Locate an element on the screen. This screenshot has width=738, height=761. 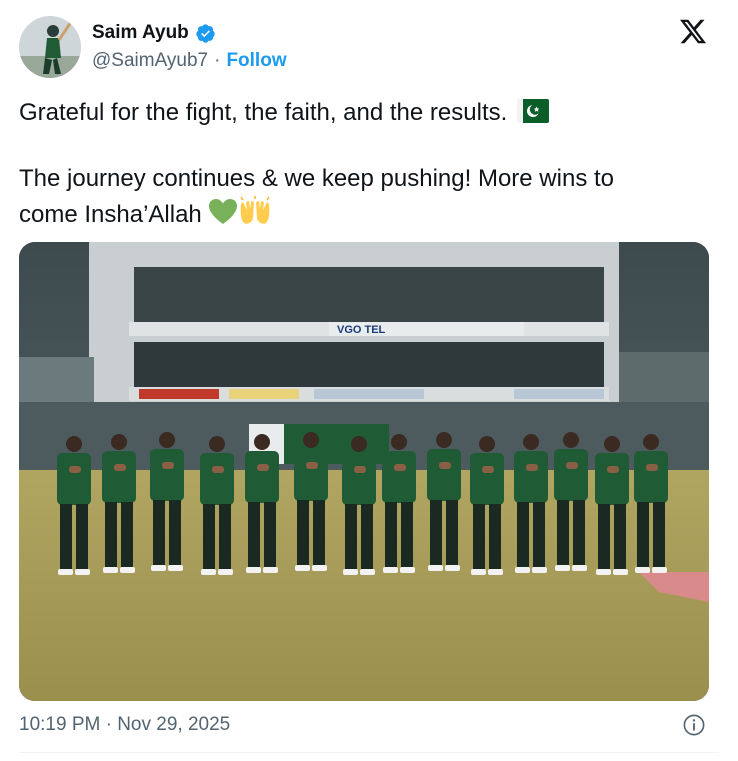
author-handle-row: @SaimAyub7 · Follow is located at coordinates (189, 61).